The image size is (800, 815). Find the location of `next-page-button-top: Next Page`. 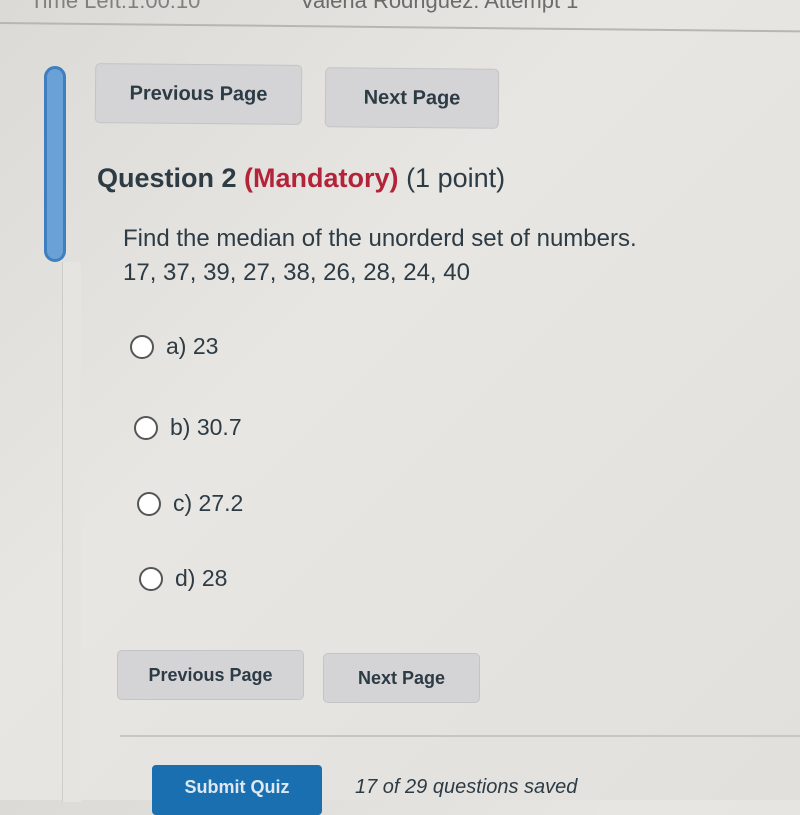

next-page-button-top: Next Page is located at coordinates (412, 98).